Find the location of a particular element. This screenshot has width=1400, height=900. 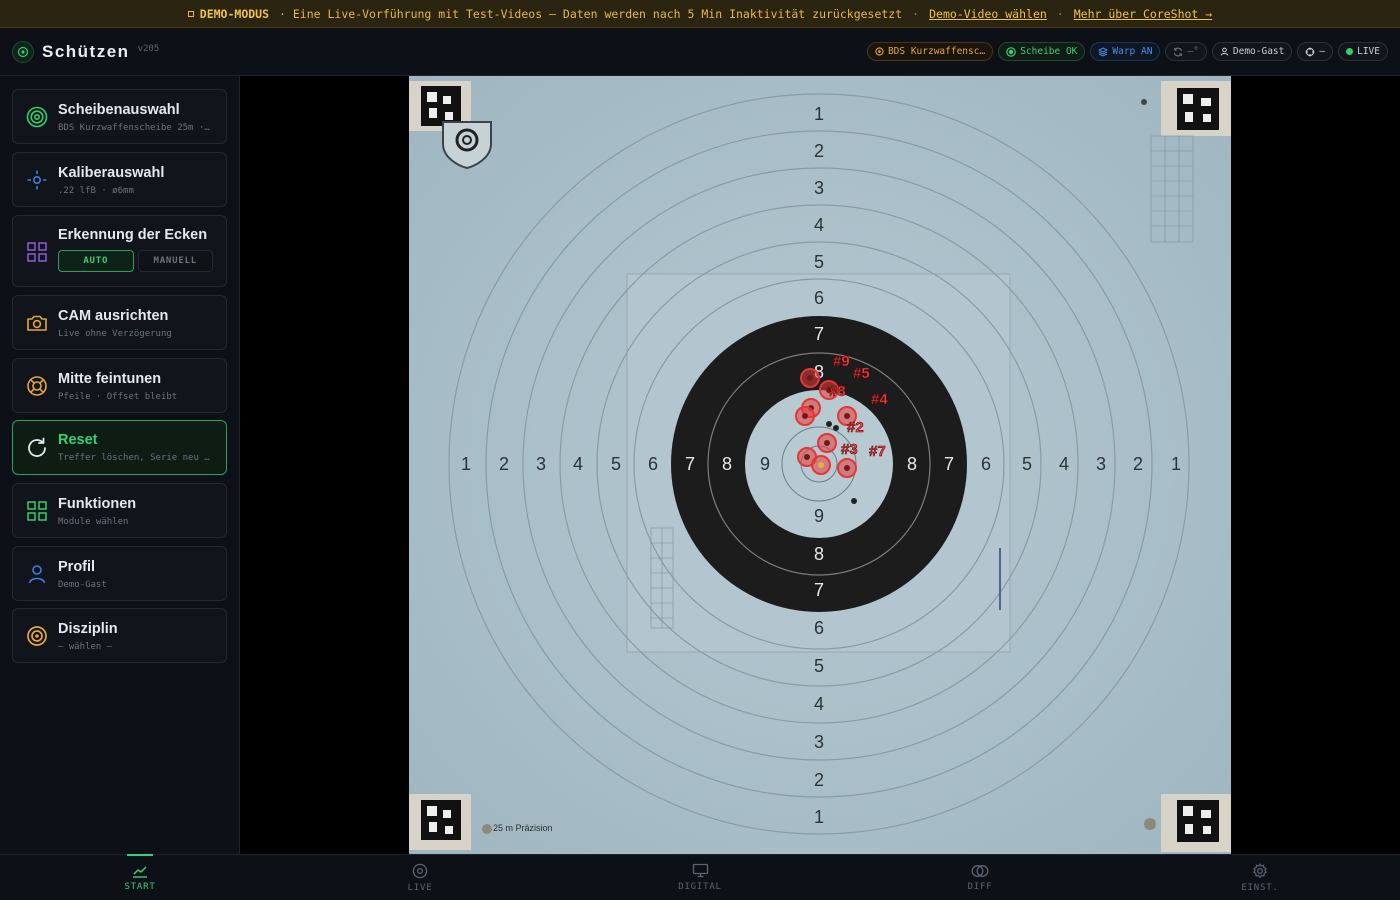

live-dot-icon is located at coordinates (1350, 51).